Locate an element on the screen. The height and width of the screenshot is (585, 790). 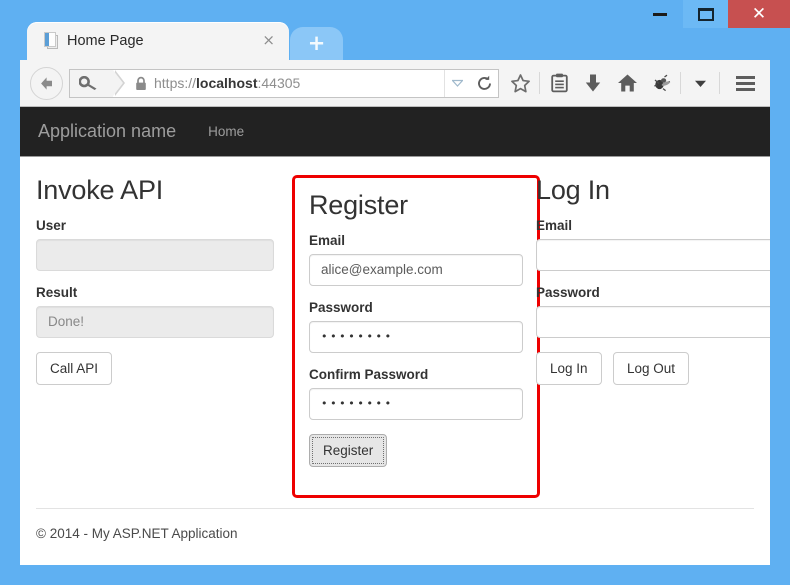
register-password-group: Password •••••••• is located at coordinates (416, 326).